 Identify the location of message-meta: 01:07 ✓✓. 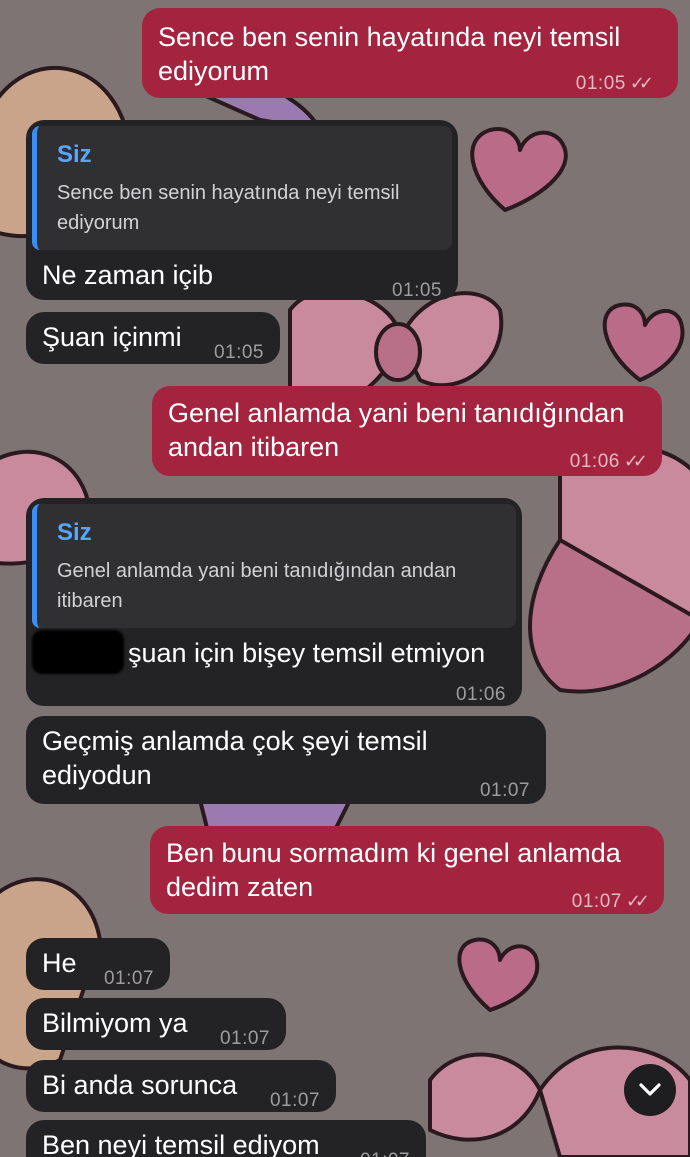
(610, 901).